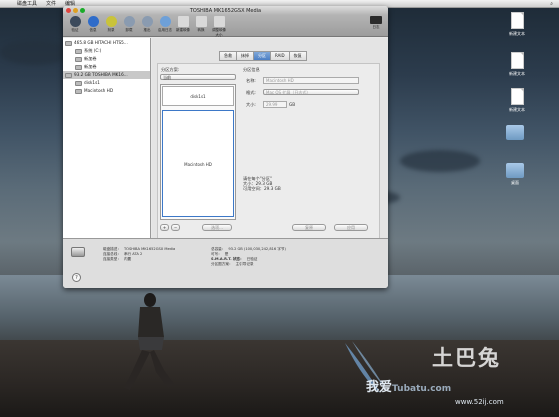  What do you see at coordinates (309, 227) in the screenshot?
I see `revert-button: 复原` at bounding box center [309, 227].